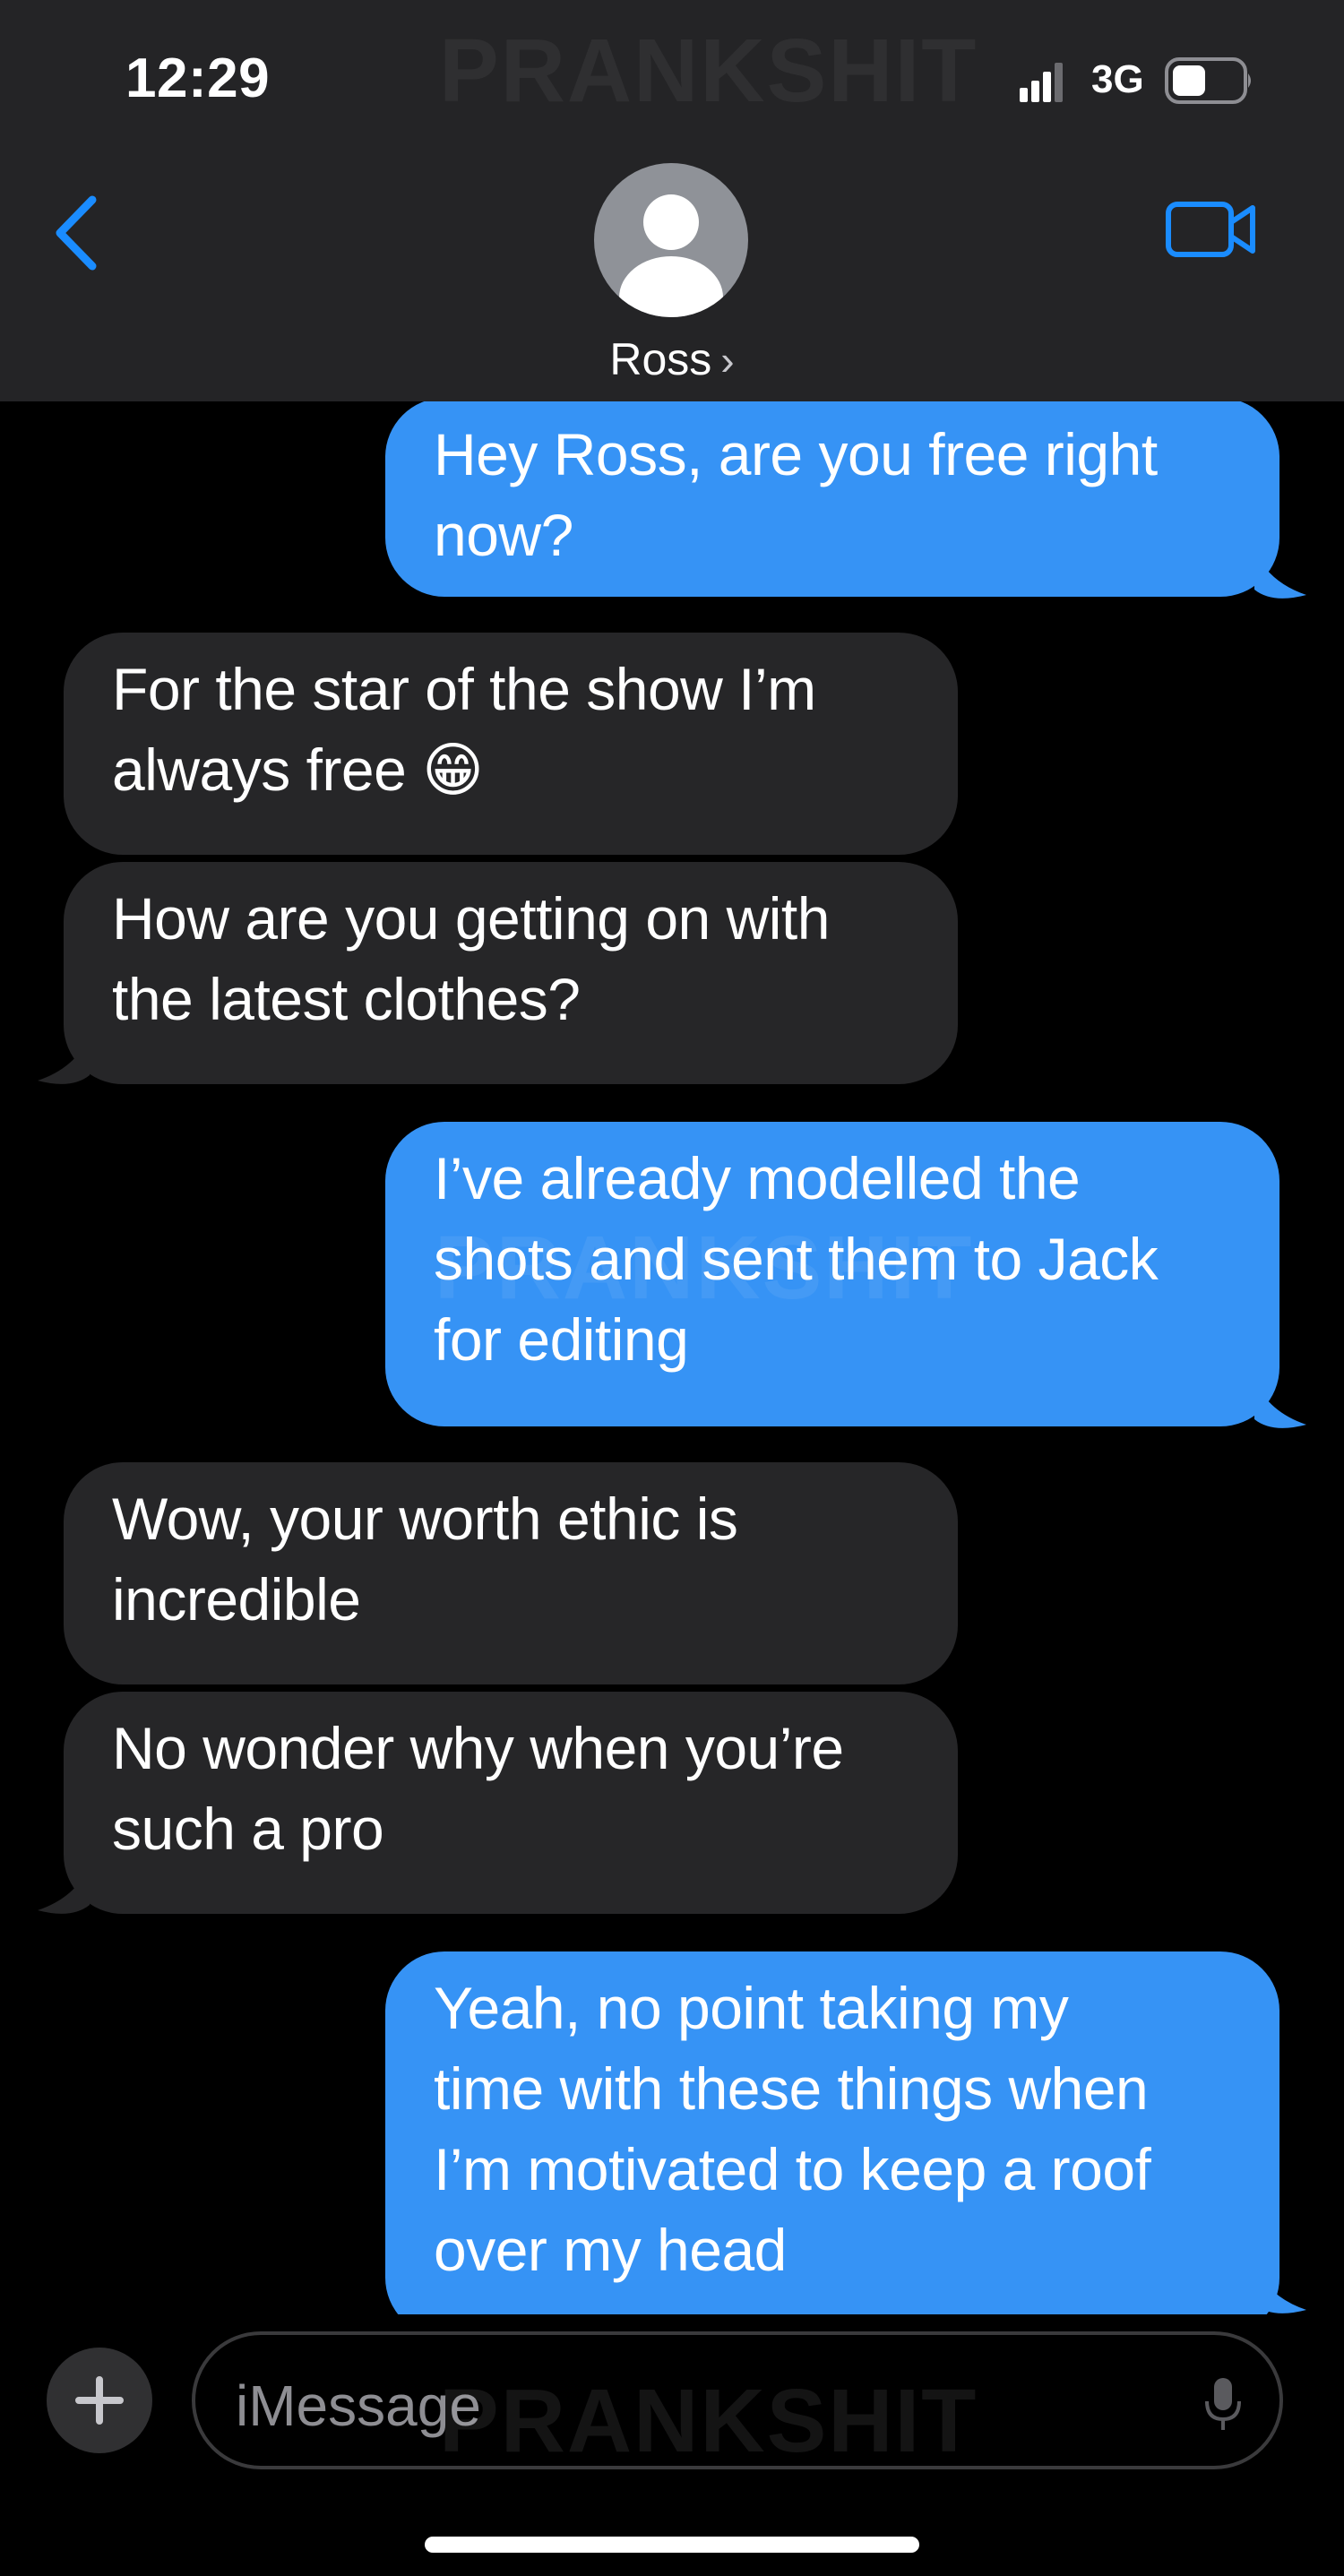  What do you see at coordinates (671, 255) in the screenshot?
I see `person-icon` at bounding box center [671, 255].